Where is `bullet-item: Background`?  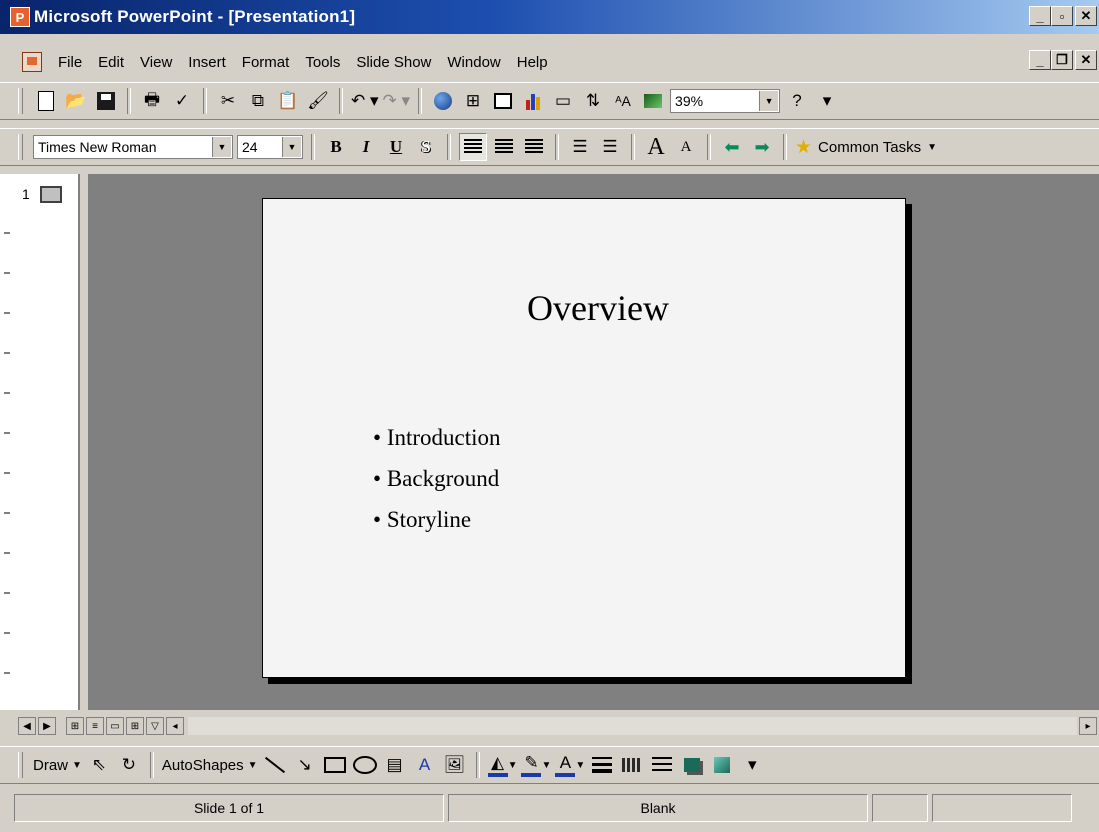
bullet-item: Background is located at coordinates (437, 478).